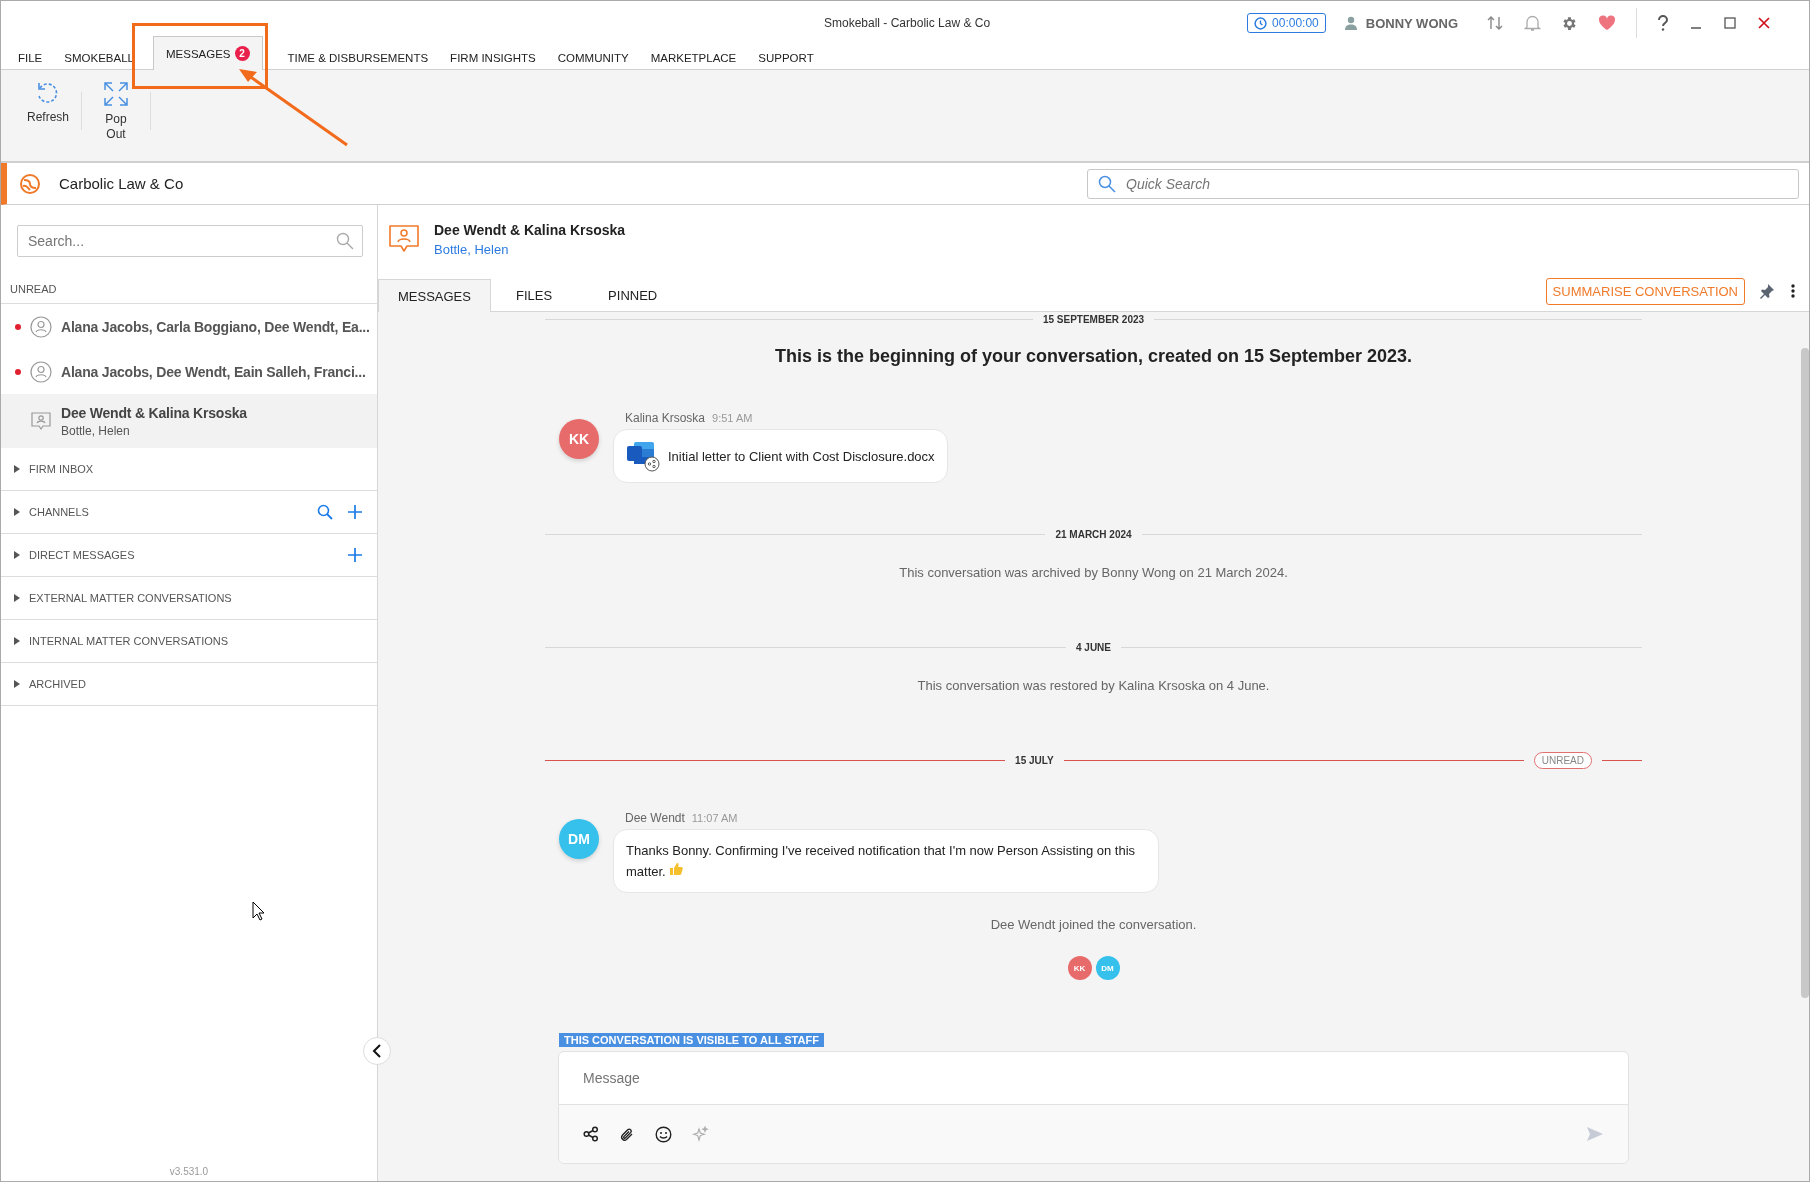 Image resolution: width=1810 pixels, height=1182 pixels. What do you see at coordinates (184, 555) in the screenshot?
I see `section-header: DIRECT MESSAGES` at bounding box center [184, 555].